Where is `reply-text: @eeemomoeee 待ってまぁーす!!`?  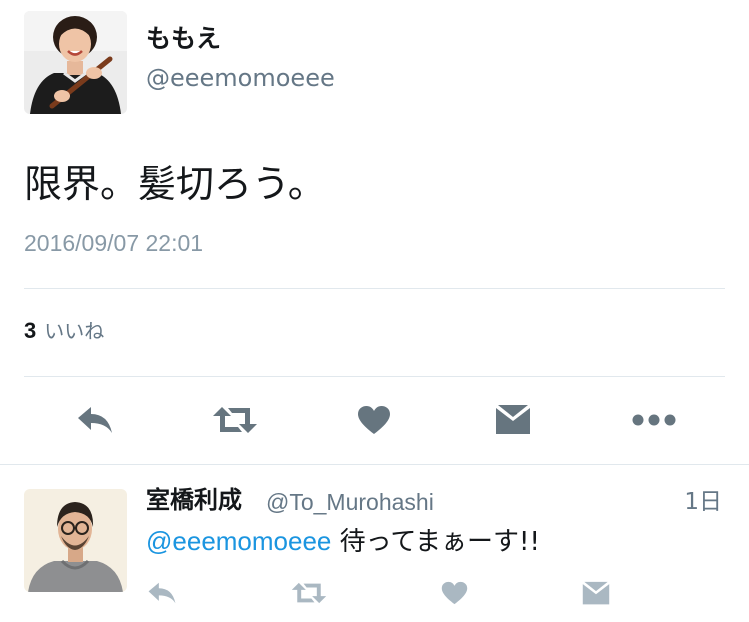
reply-text: @eeemomoeee 待ってまぁーす!! is located at coordinates (343, 541).